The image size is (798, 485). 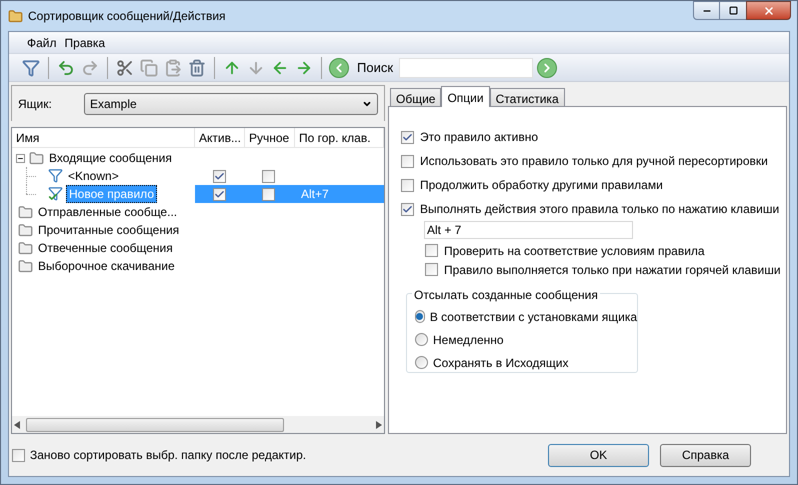 I want to click on window-title: Сортировщик сообщений/Действия, so click(x=127, y=16).